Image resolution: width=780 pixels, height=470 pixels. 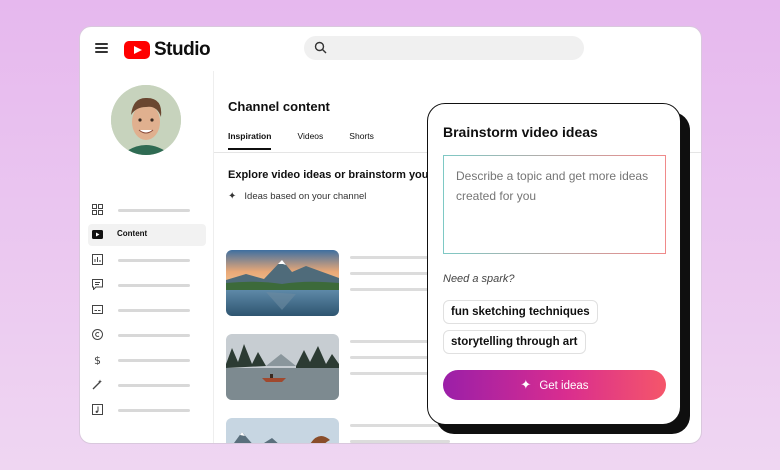 I want to click on idea-thumbnail-mountain-hiker, so click(x=282, y=430).